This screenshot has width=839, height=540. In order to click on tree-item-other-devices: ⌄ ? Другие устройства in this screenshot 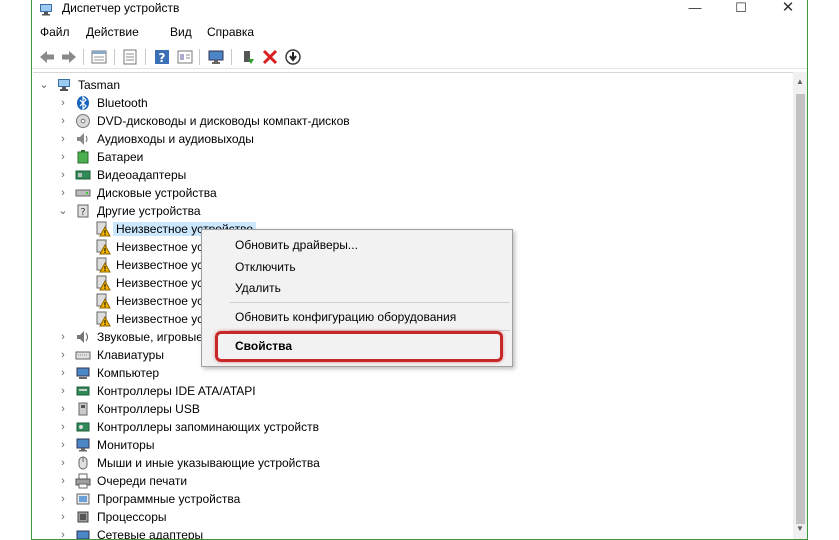, I will do `click(413, 211)`.